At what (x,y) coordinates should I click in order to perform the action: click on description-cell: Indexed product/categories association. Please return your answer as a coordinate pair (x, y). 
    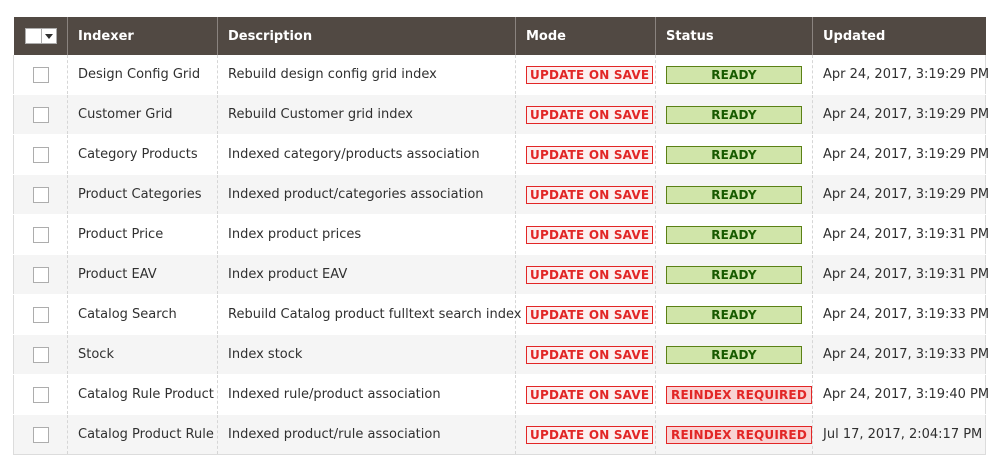
    Looking at the image, I should click on (366, 194).